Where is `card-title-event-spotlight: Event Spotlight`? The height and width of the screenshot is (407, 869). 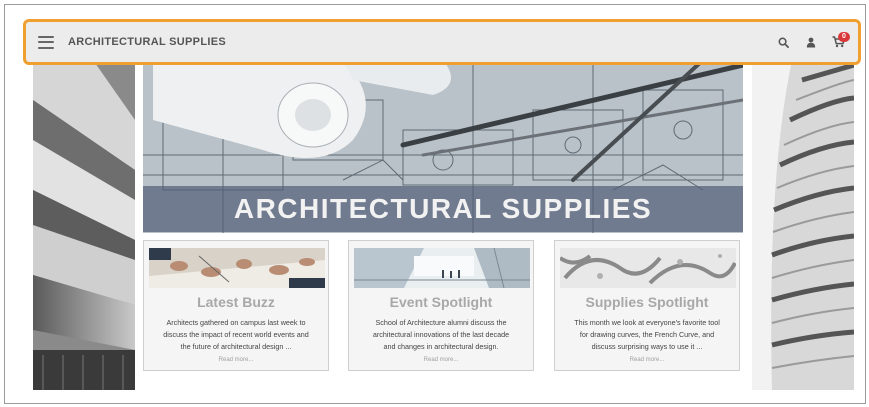 card-title-event-spotlight: Event Spotlight is located at coordinates (441, 302).